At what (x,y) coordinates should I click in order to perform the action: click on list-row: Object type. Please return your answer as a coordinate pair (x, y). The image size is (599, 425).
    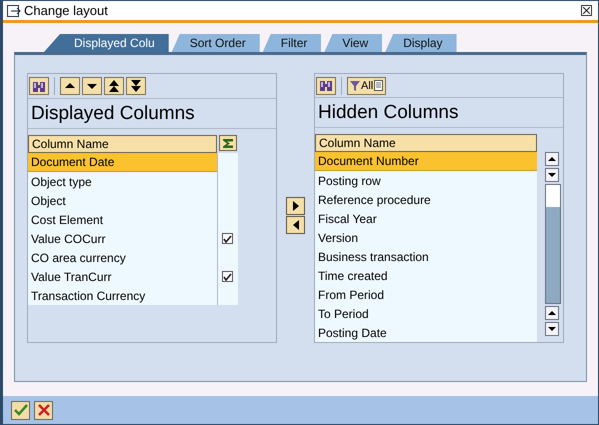
    Looking at the image, I should click on (122, 181).